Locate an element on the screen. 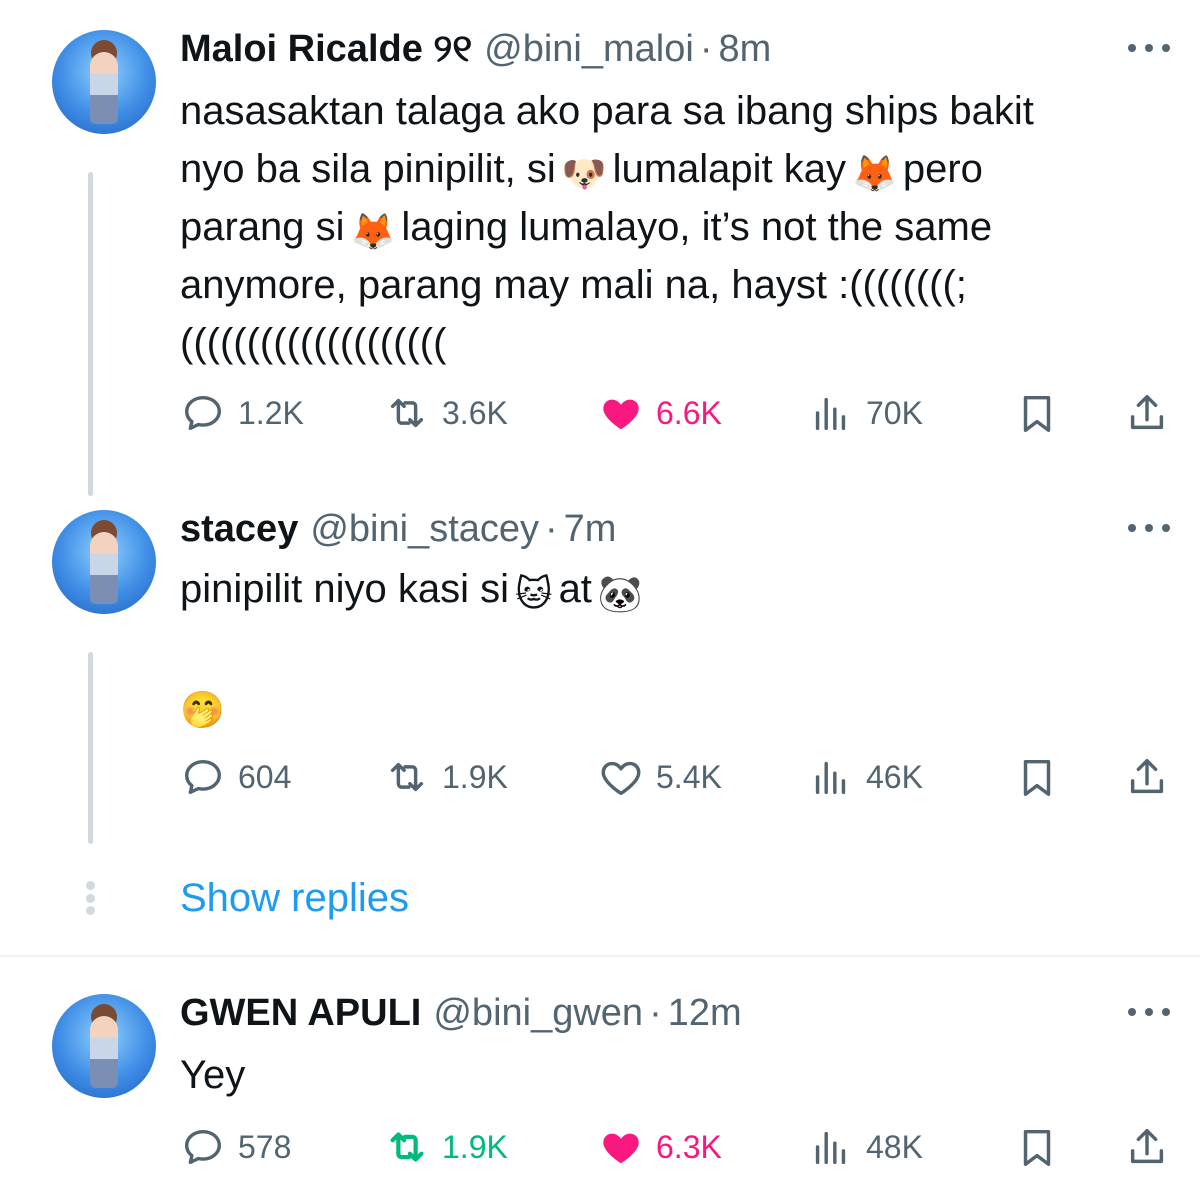 The height and width of the screenshot is (1198, 1200). views-count: 70K is located at coordinates (894, 412).